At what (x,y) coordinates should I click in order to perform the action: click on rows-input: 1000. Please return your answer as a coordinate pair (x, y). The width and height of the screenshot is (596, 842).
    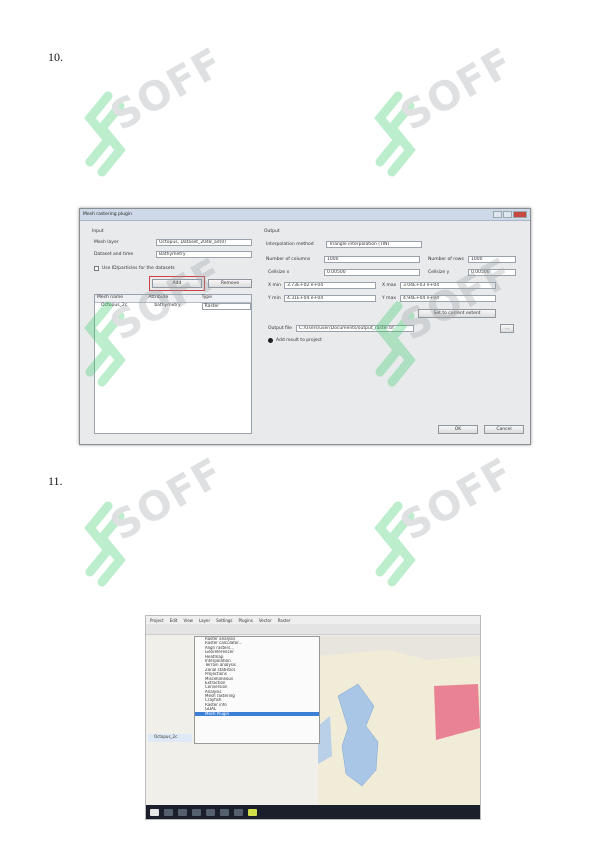
    Looking at the image, I should click on (492, 259).